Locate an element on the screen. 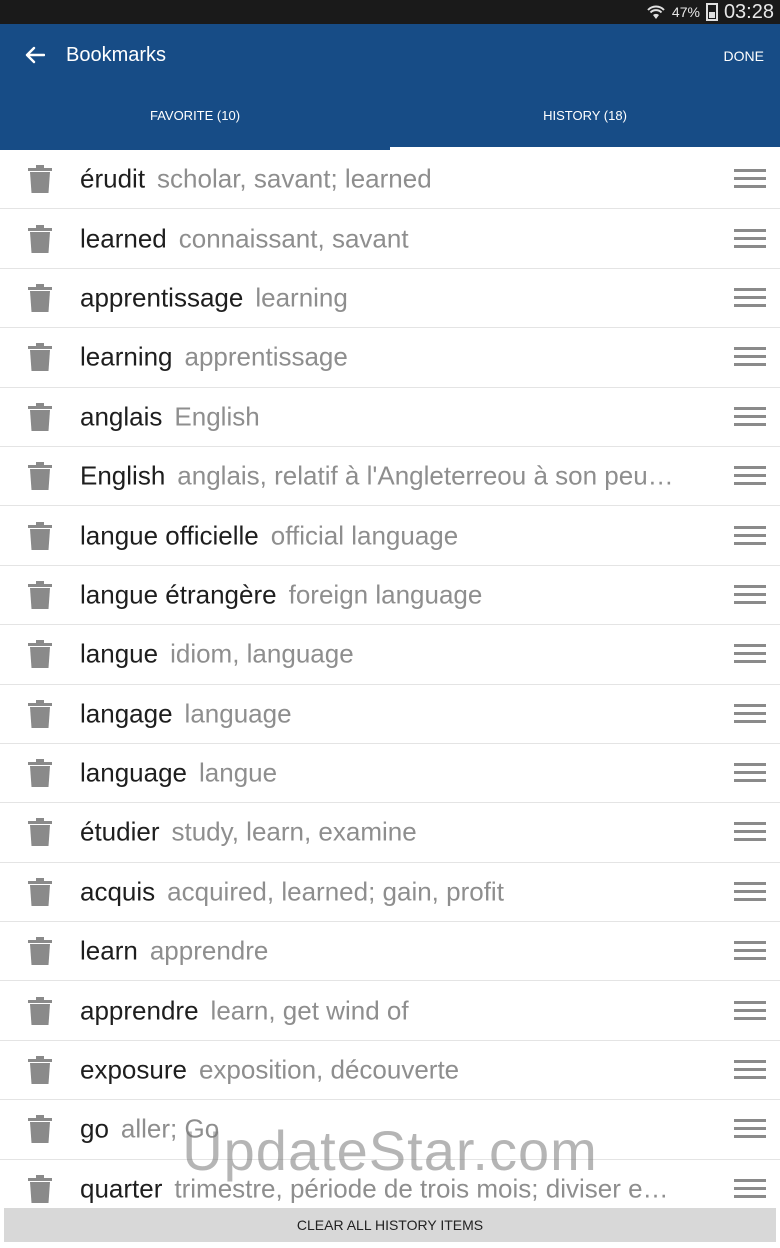  list-item: langue officielle official language is located at coordinates (390, 536).